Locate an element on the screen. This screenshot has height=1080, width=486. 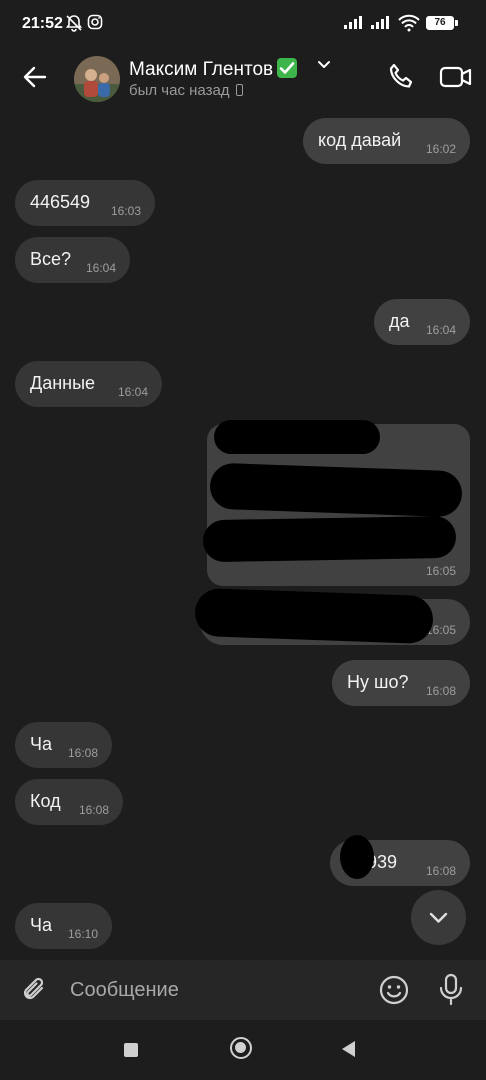
contact-name: Максим Глентов is located at coordinates (213, 69).